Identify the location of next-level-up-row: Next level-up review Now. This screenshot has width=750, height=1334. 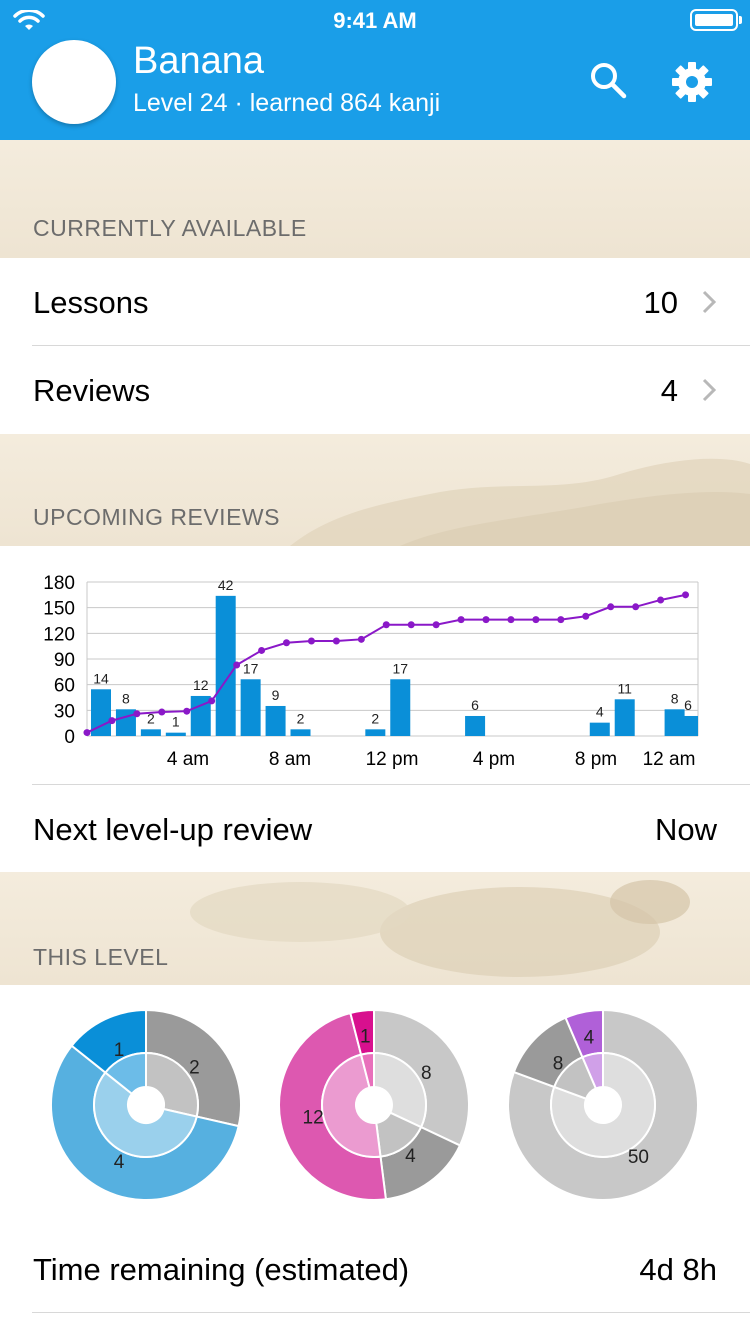
(375, 829).